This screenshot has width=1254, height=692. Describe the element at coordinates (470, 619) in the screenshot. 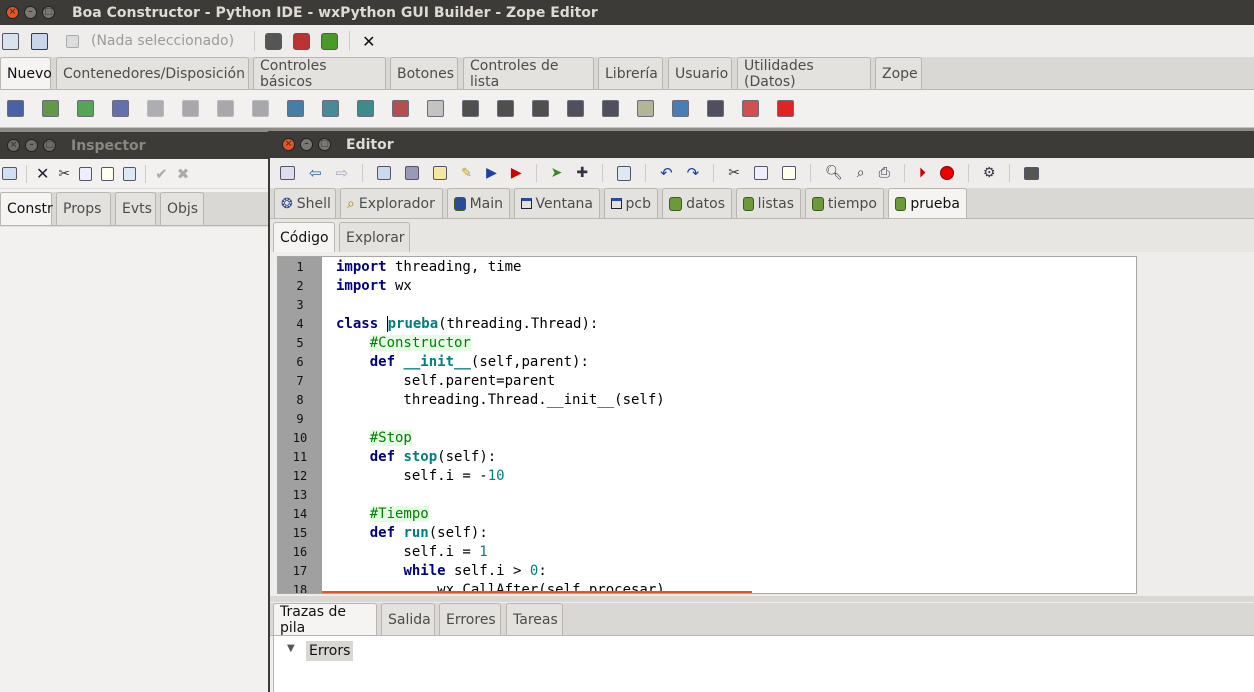

I see `tab-errores: Errores` at that location.